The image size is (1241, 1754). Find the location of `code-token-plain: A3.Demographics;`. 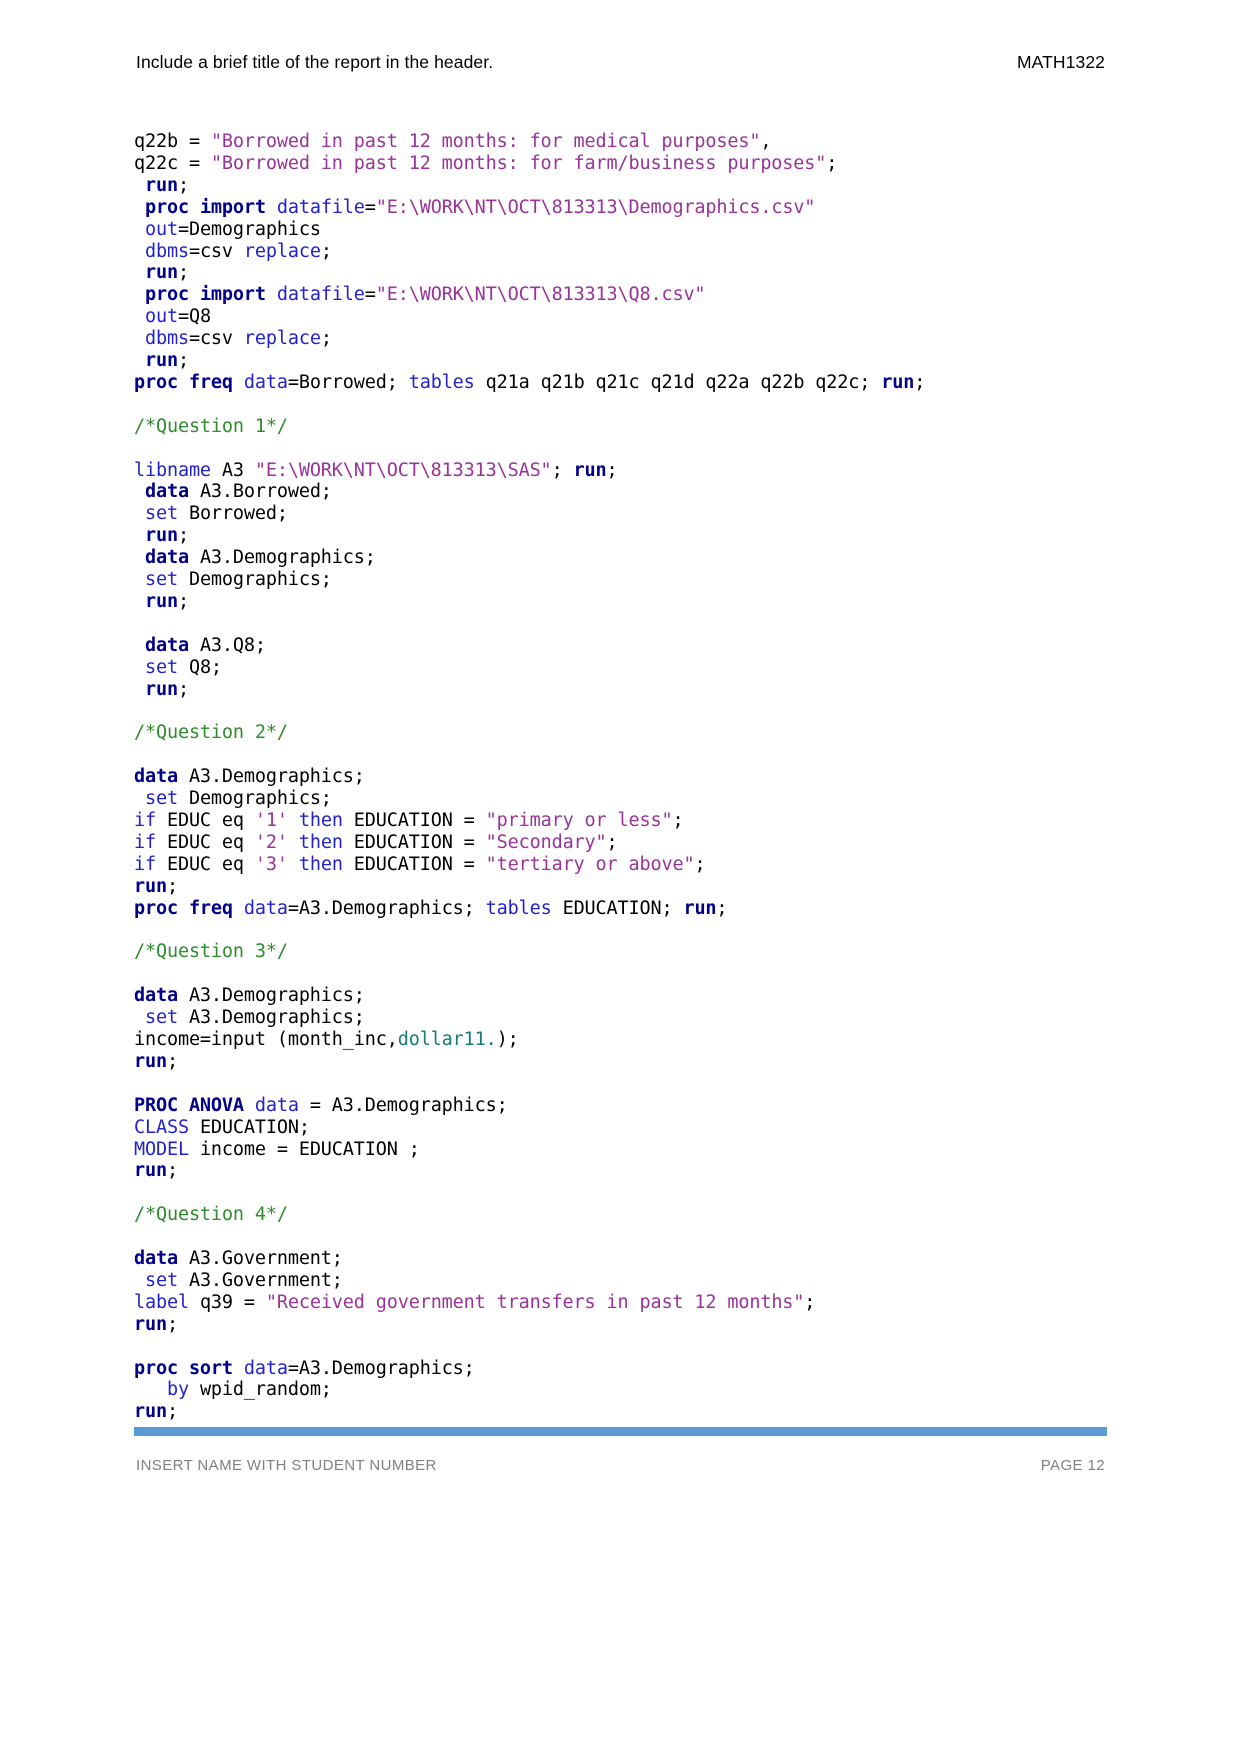

code-token-plain: A3.Demographics; is located at coordinates (271, 996).